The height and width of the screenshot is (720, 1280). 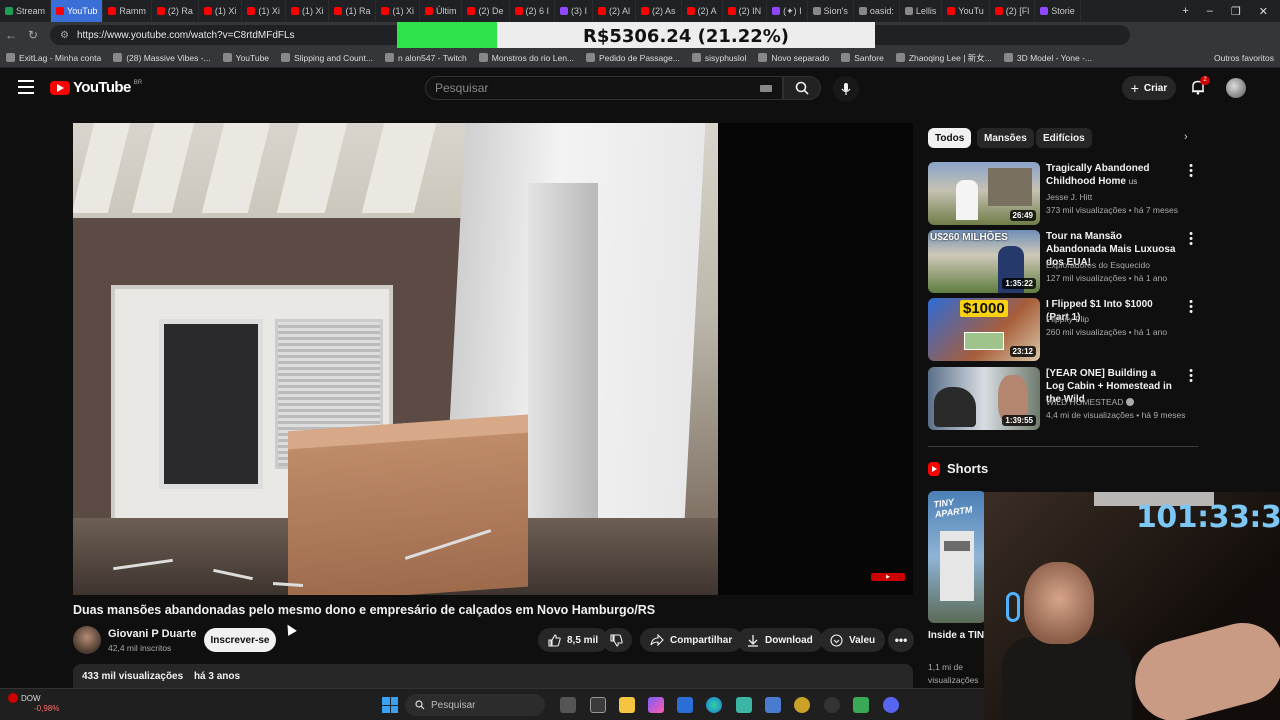 What do you see at coordinates (1236, 88) in the screenshot?
I see `account-avatar` at bounding box center [1236, 88].